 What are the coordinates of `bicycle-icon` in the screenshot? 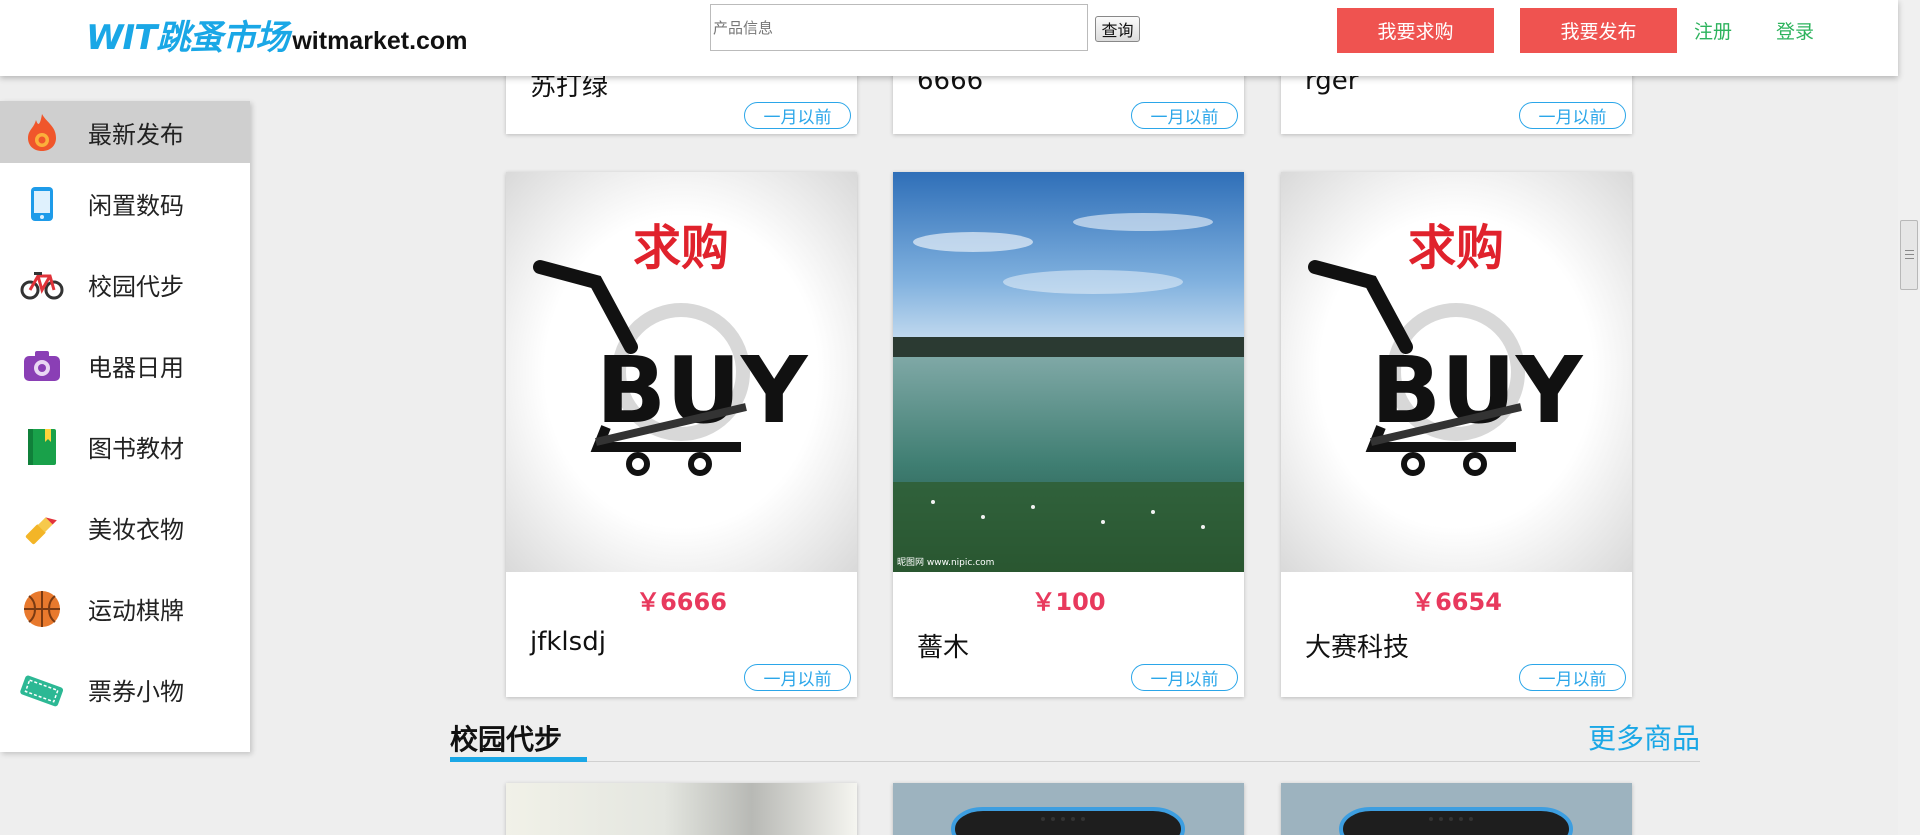 It's located at (42, 285).